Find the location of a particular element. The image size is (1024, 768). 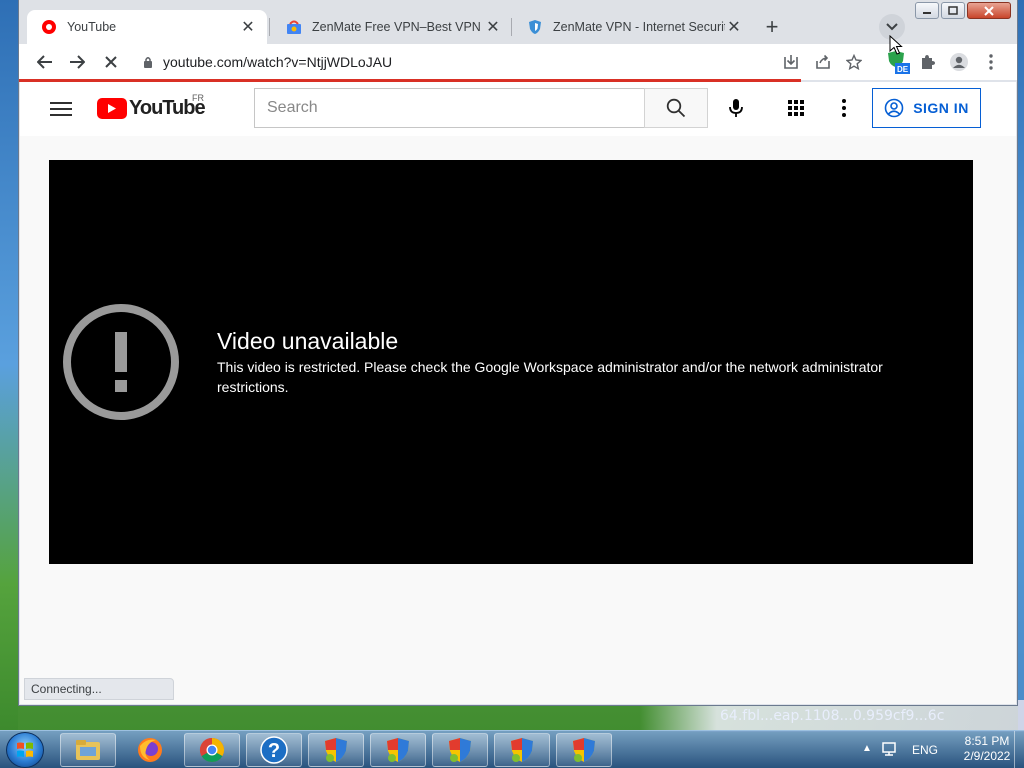

youtube-apps-button is located at coordinates (796, 108).